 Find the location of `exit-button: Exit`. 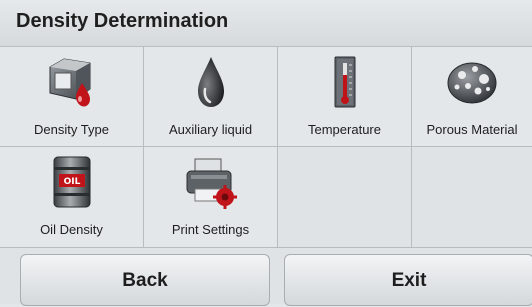

exit-button: Exit is located at coordinates (408, 280).